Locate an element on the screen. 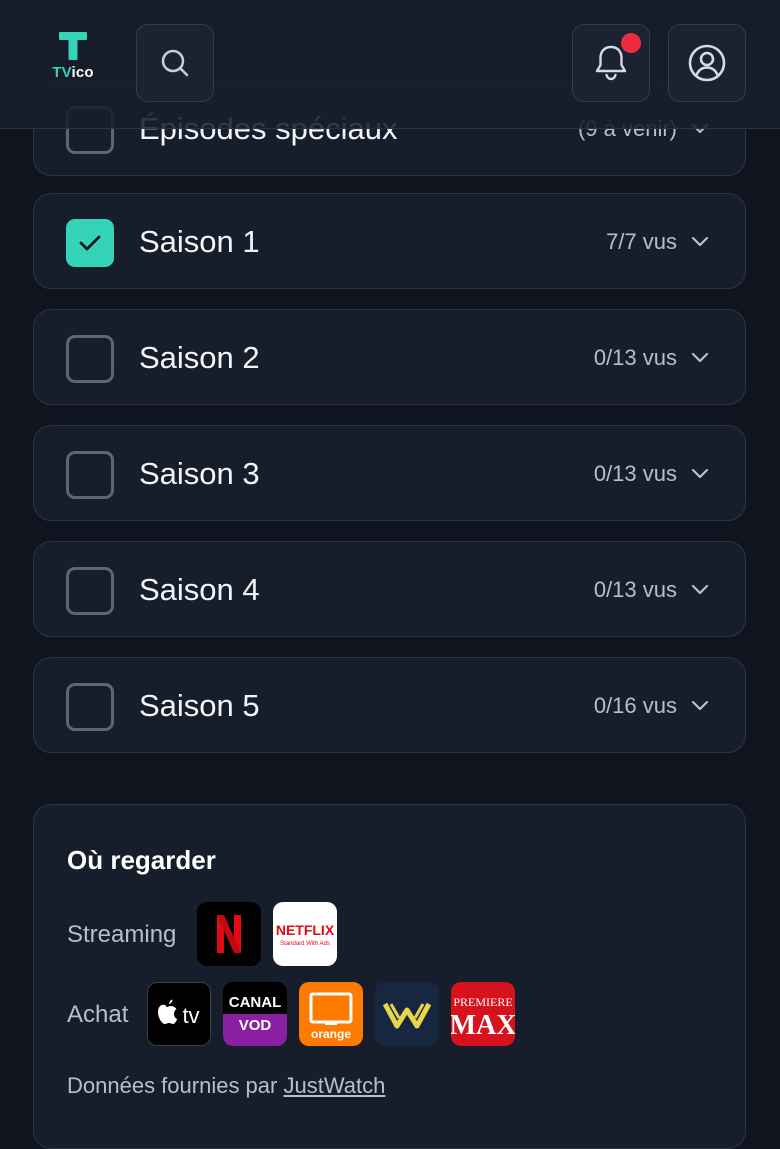 The height and width of the screenshot is (1149, 780). logo-t-icon is located at coordinates (73, 46).